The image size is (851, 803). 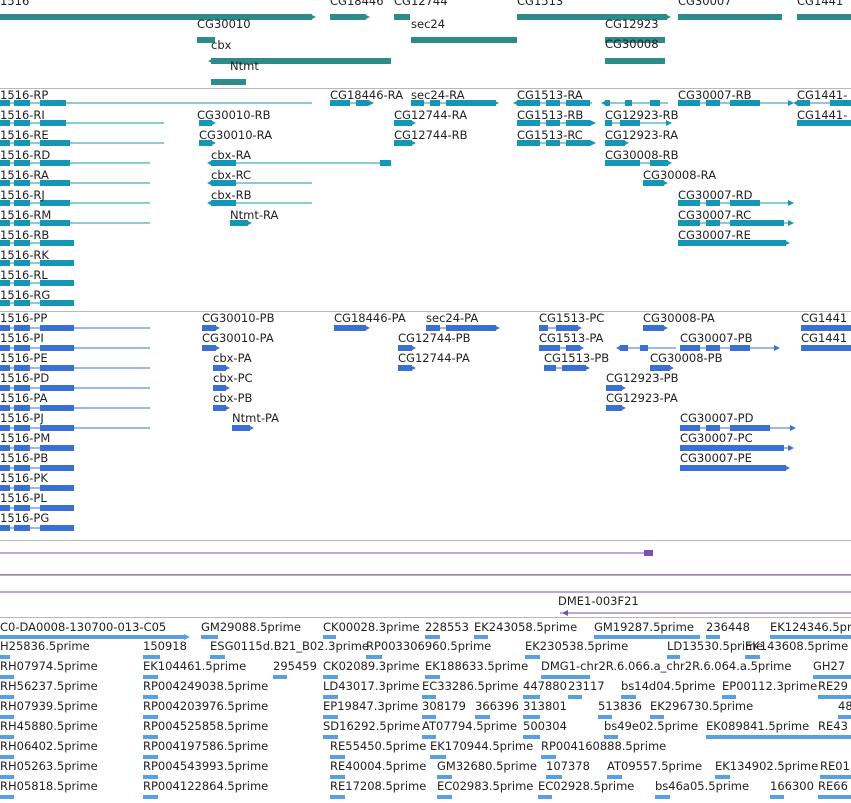 What do you see at coordinates (679, 175) in the screenshot?
I see `feature-label-cg30008-ra: CG30008-RA` at bounding box center [679, 175].